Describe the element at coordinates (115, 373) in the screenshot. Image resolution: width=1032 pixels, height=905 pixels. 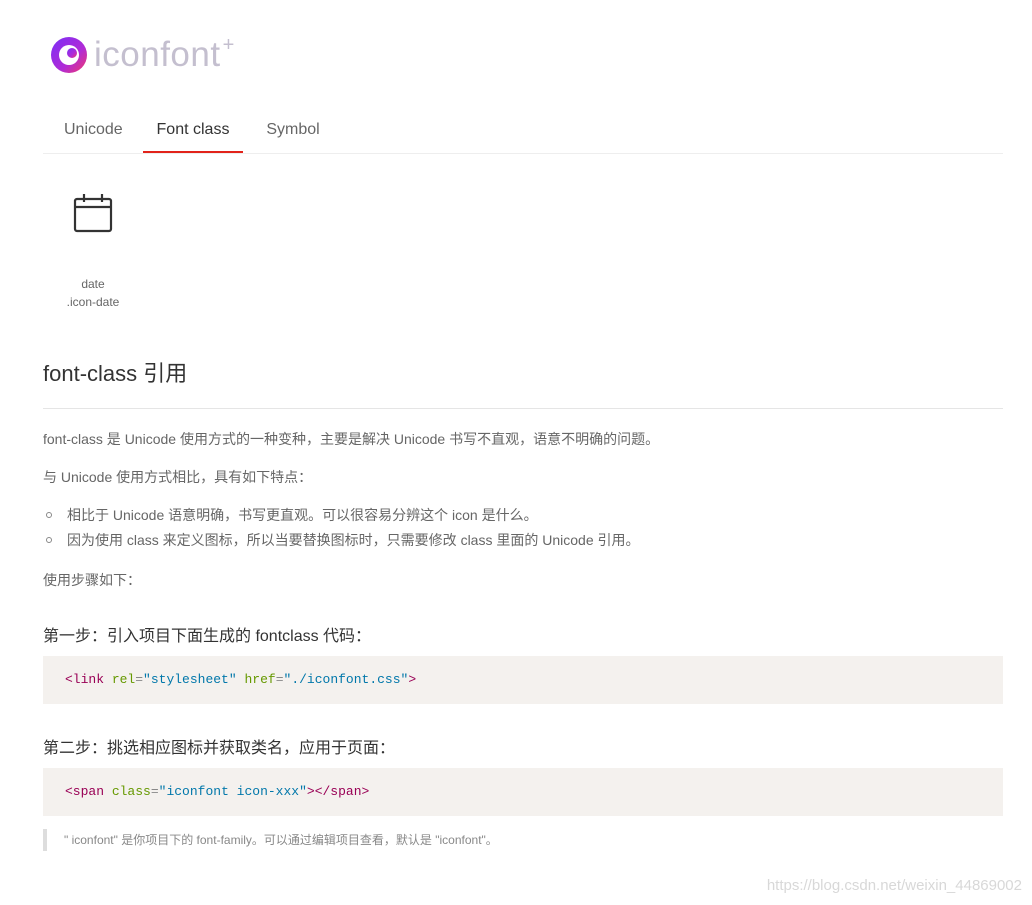
I see `section-title: font-class 引用` at that location.